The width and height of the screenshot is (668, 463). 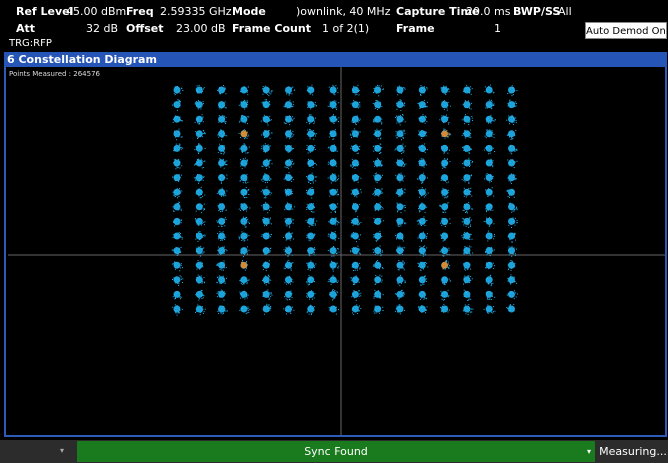 What do you see at coordinates (343, 11) in the screenshot?
I see `mode-value: )ownlink, 40 MHz` at bounding box center [343, 11].